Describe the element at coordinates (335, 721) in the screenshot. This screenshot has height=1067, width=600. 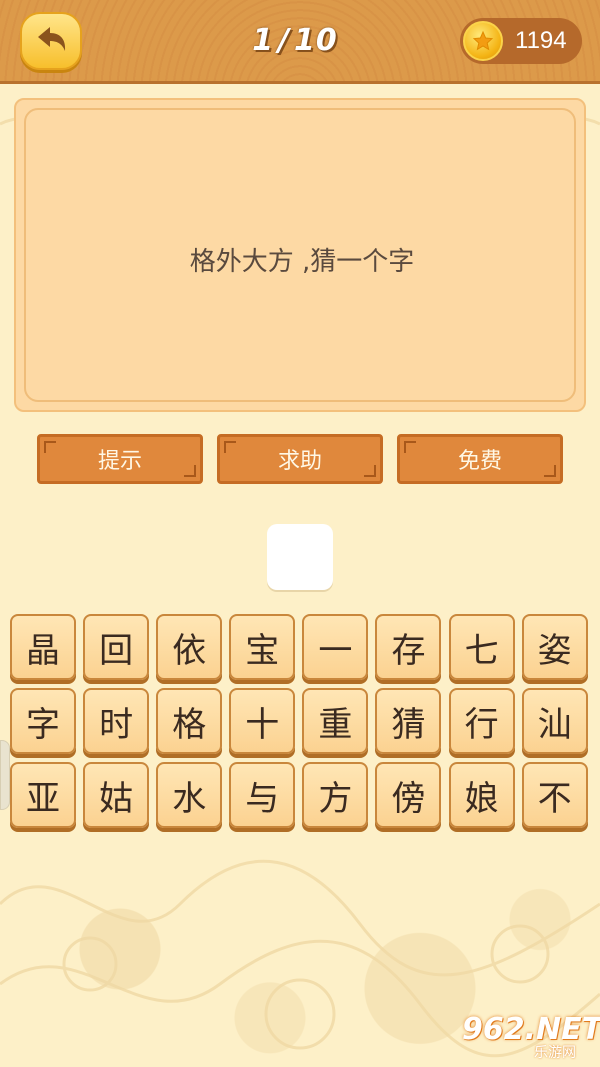
I see `char-tile: 重` at that location.